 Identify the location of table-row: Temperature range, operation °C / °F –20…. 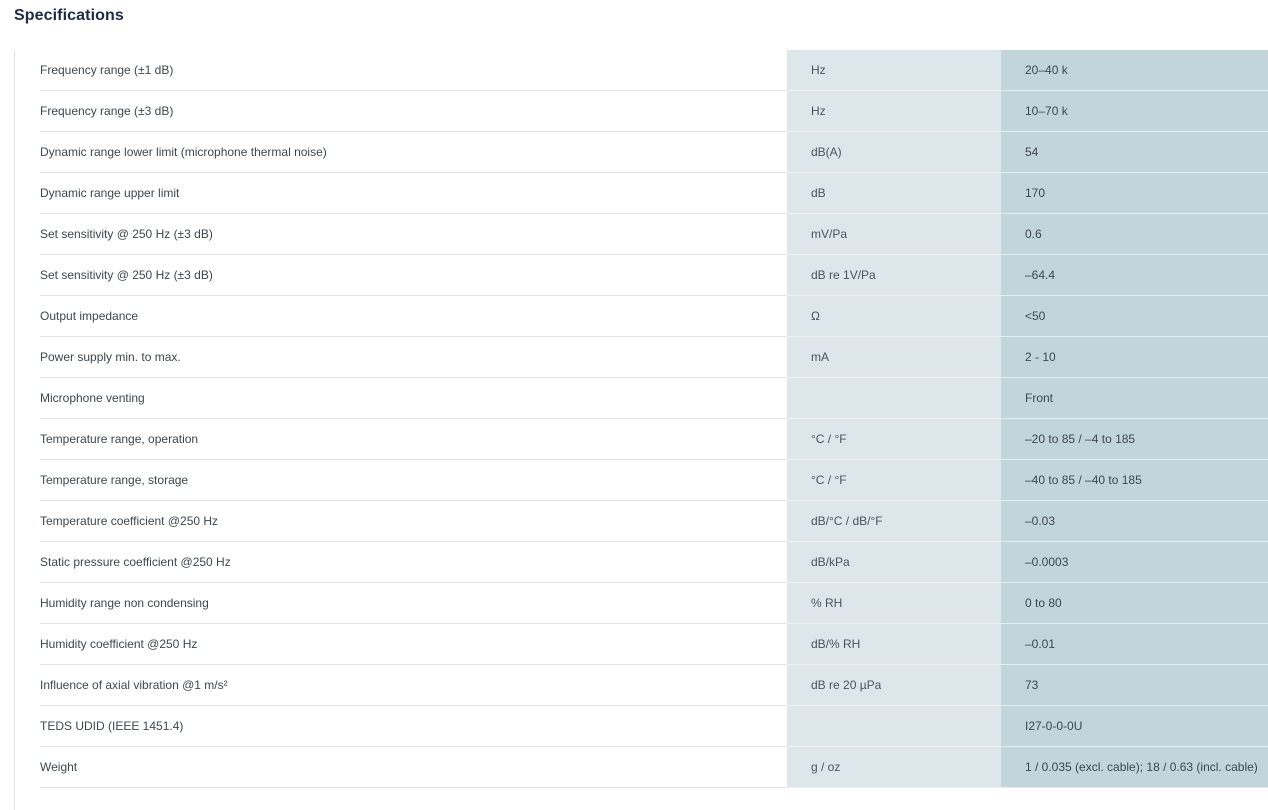
(654, 439).